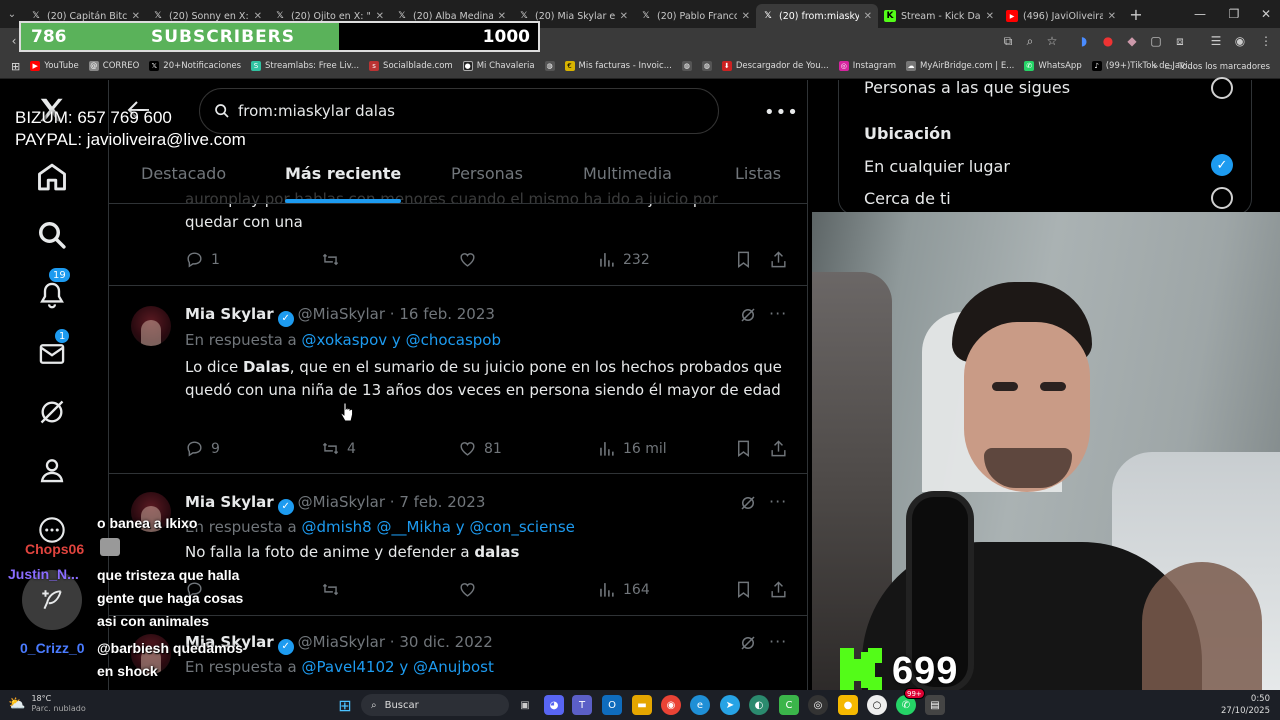 The width and height of the screenshot is (1280, 720). I want to click on teams-icon: T, so click(582, 705).